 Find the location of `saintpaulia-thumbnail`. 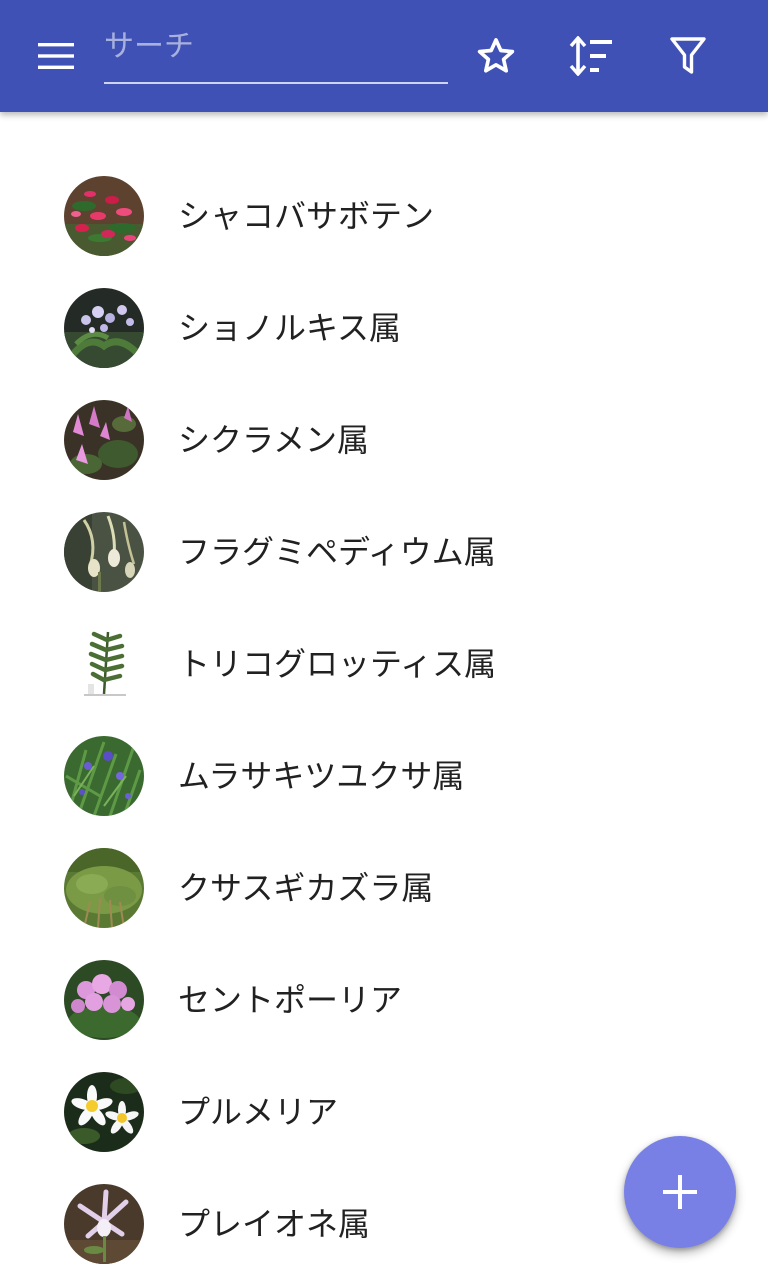

saintpaulia-thumbnail is located at coordinates (104, 1000).